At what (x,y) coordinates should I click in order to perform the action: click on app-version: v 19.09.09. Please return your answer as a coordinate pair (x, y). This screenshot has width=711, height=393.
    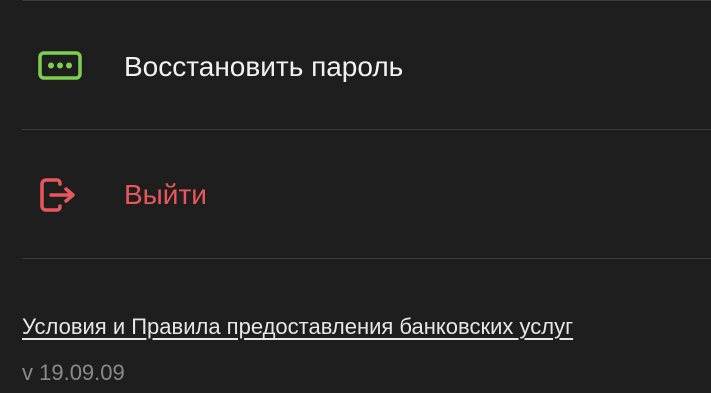
    Looking at the image, I should click on (73, 372).